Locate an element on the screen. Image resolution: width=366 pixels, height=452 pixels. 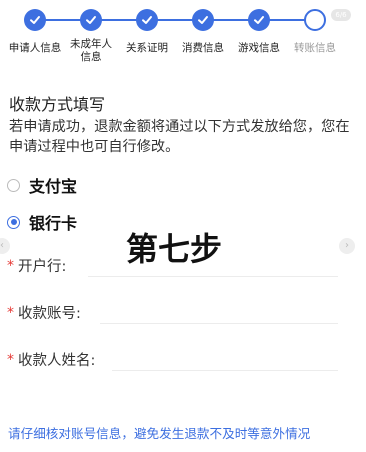
field-bank-name-label: 开户行: is located at coordinates (42, 267).